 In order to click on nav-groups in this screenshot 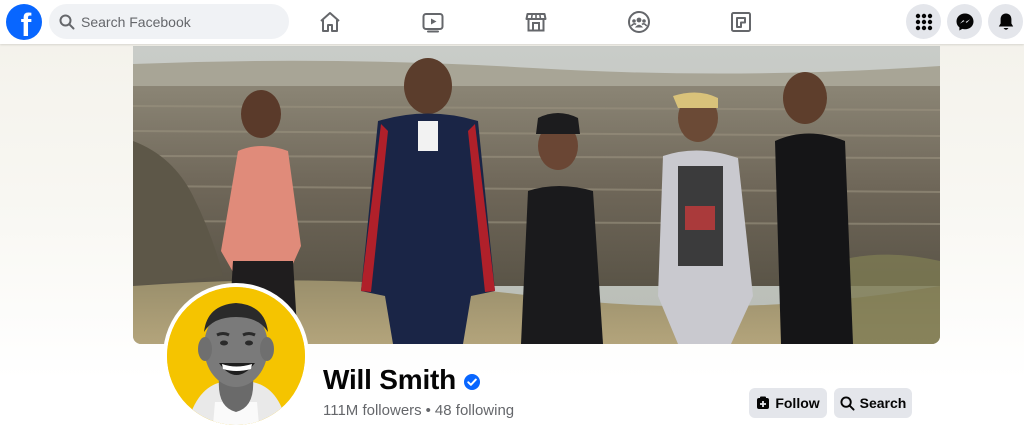, I will do `click(639, 22)`.